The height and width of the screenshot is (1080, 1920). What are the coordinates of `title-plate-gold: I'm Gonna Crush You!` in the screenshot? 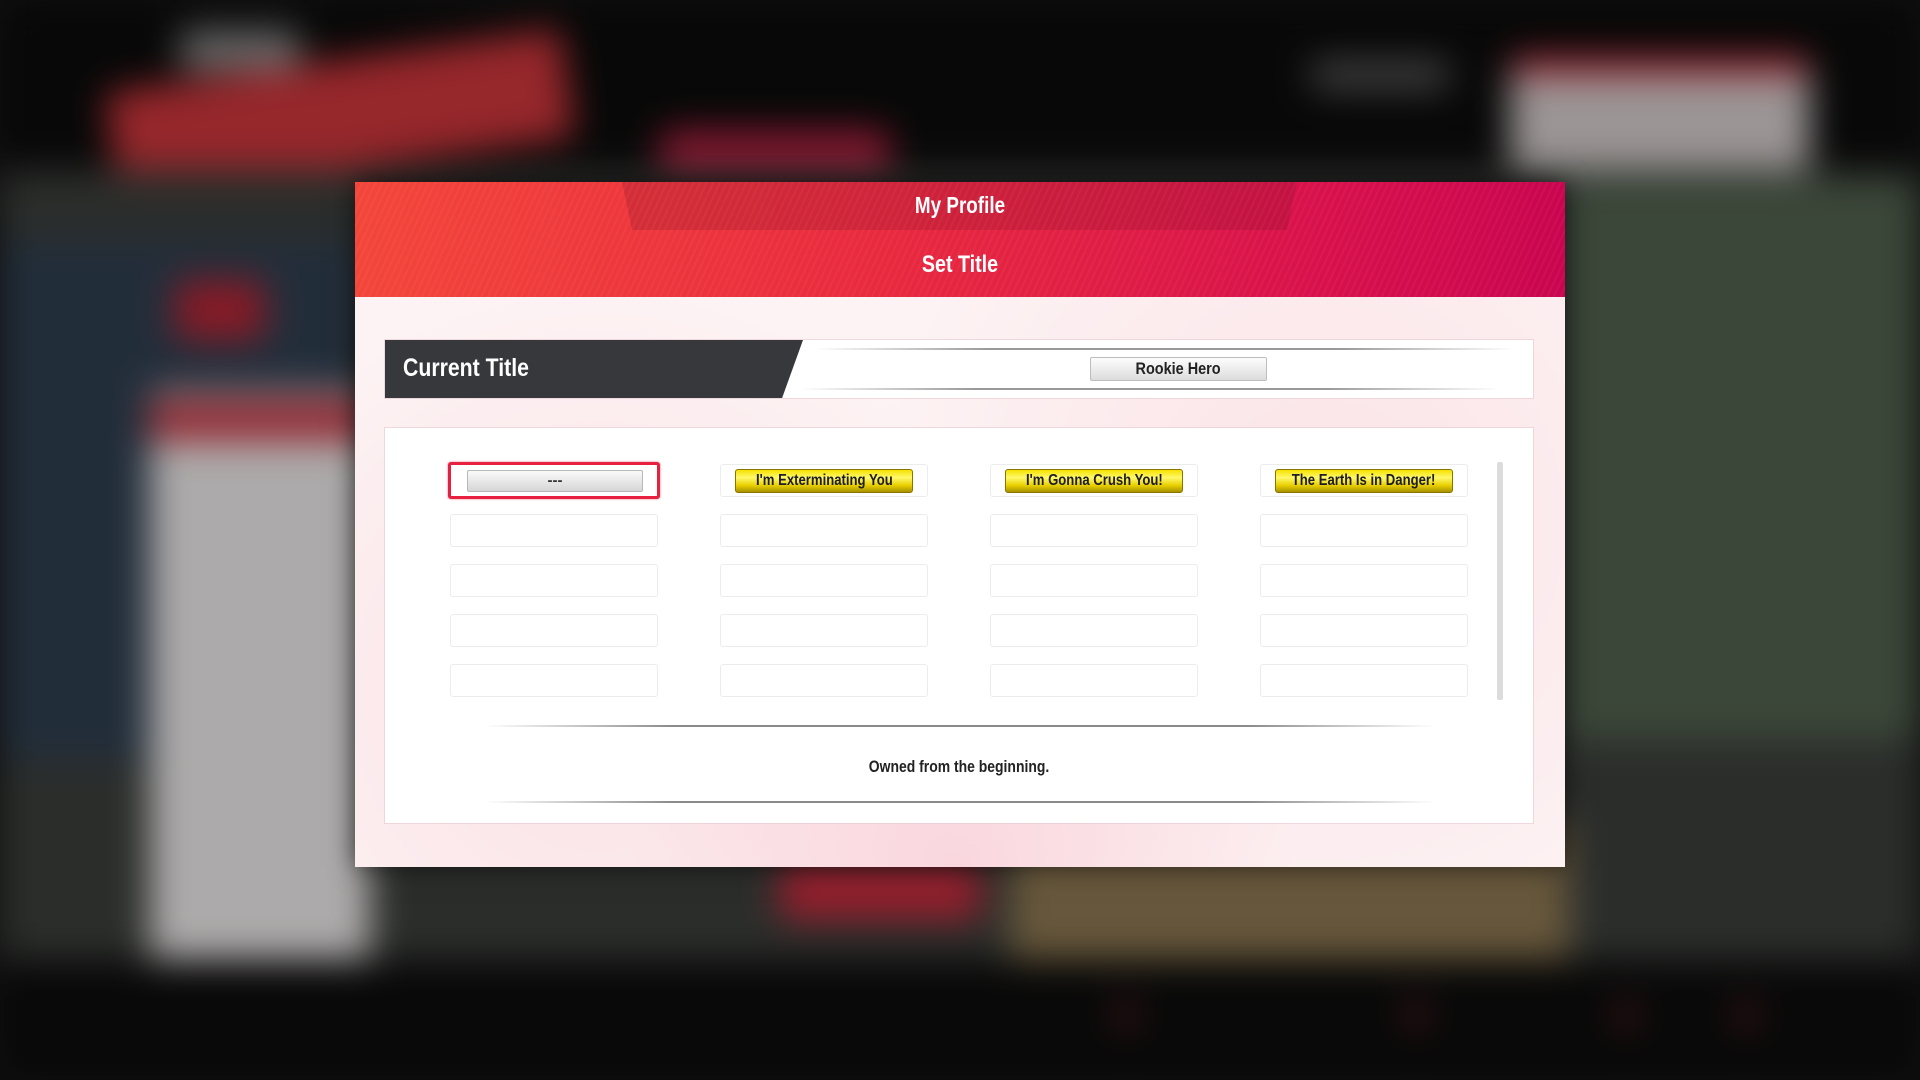 It's located at (1094, 481).